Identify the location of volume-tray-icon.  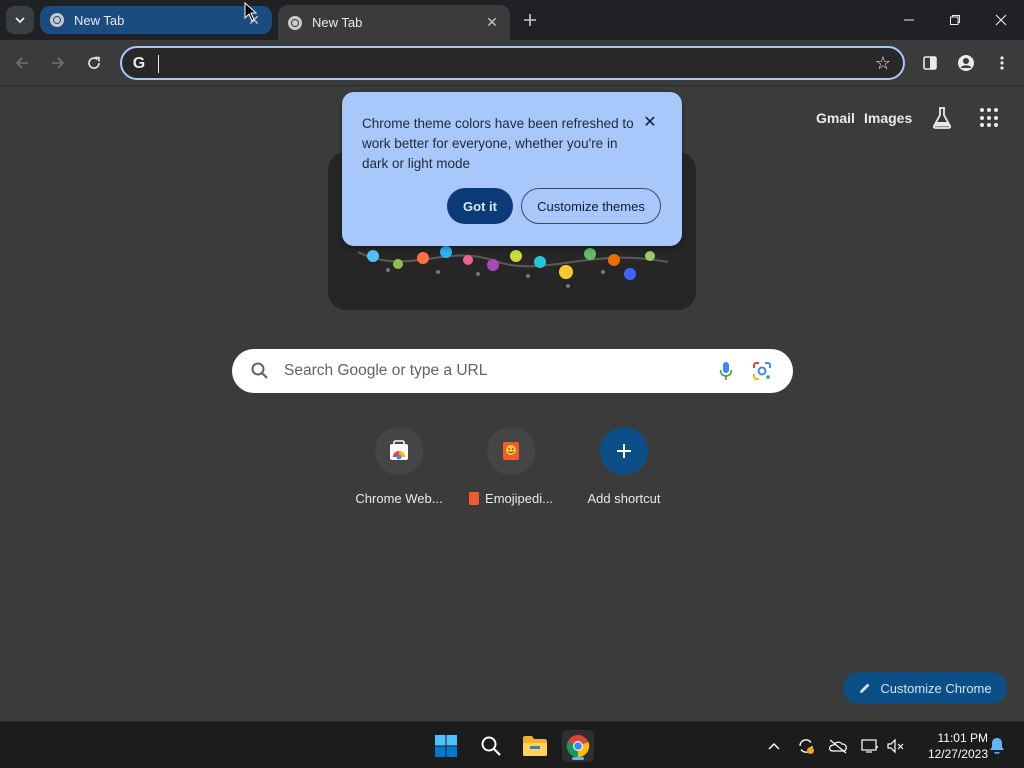
(896, 746).